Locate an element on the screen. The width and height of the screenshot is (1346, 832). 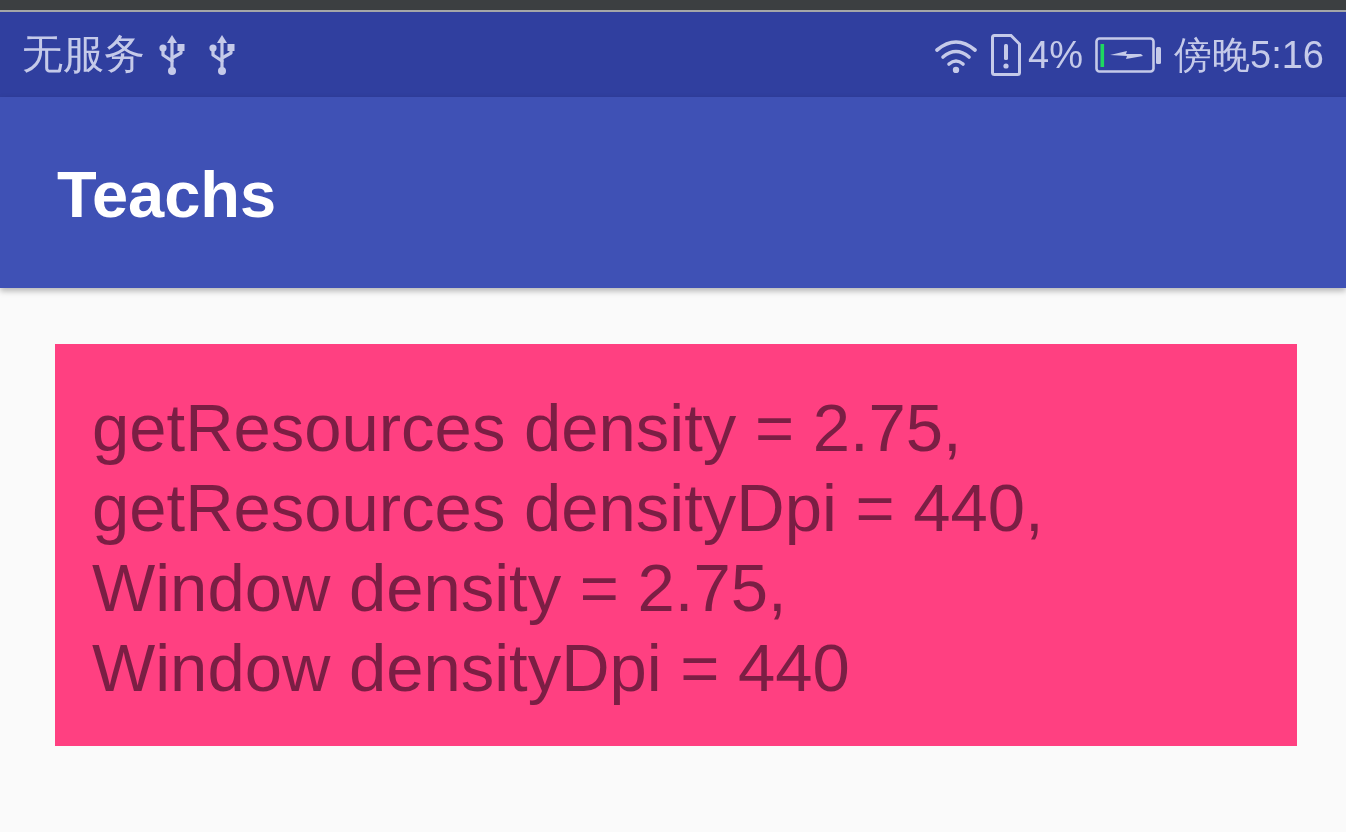
carrier-text: 无服务 is located at coordinates (83, 54).